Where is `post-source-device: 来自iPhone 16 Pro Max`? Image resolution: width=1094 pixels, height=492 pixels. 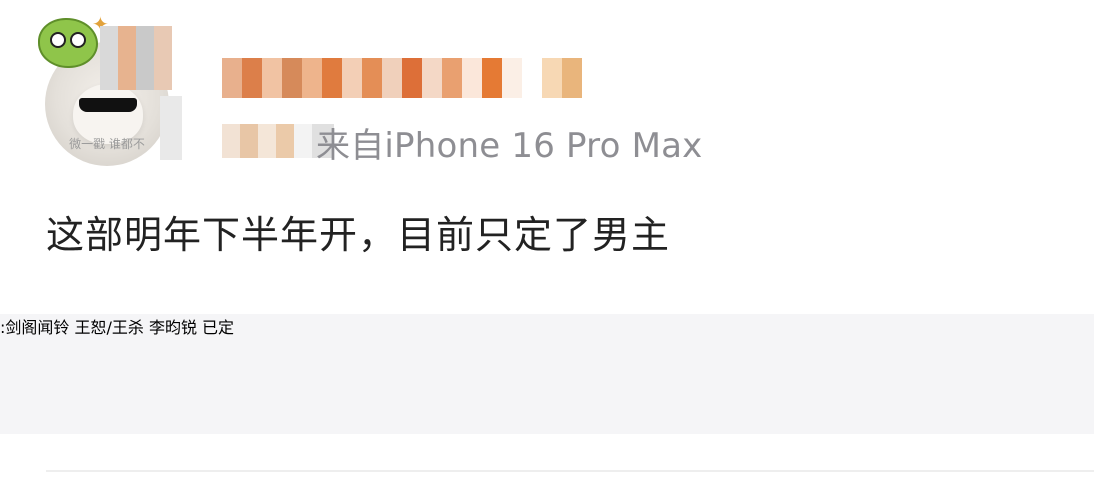
post-source-device: 来自iPhone 16 Pro Max is located at coordinates (509, 142).